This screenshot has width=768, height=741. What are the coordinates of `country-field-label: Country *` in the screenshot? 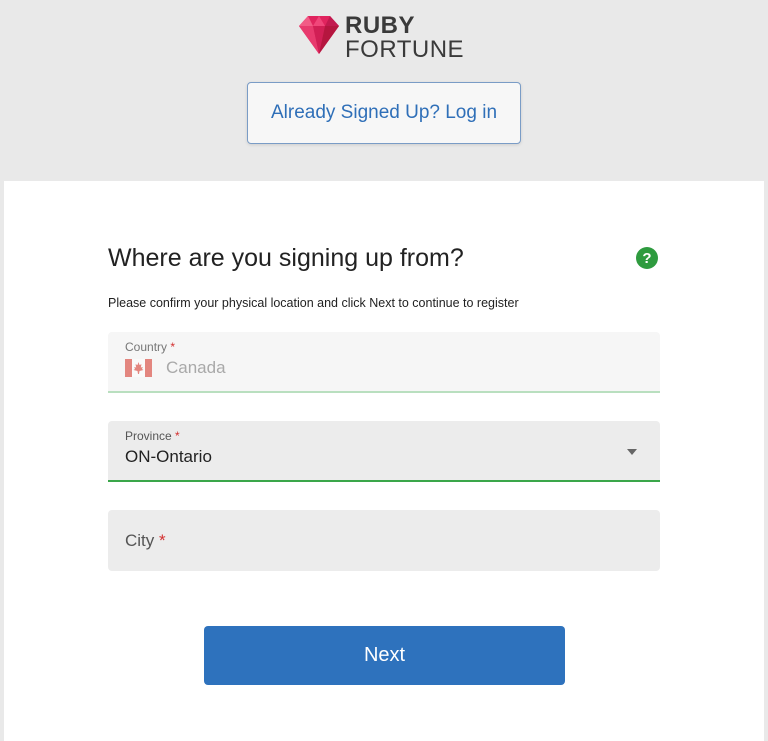 It's located at (150, 347).